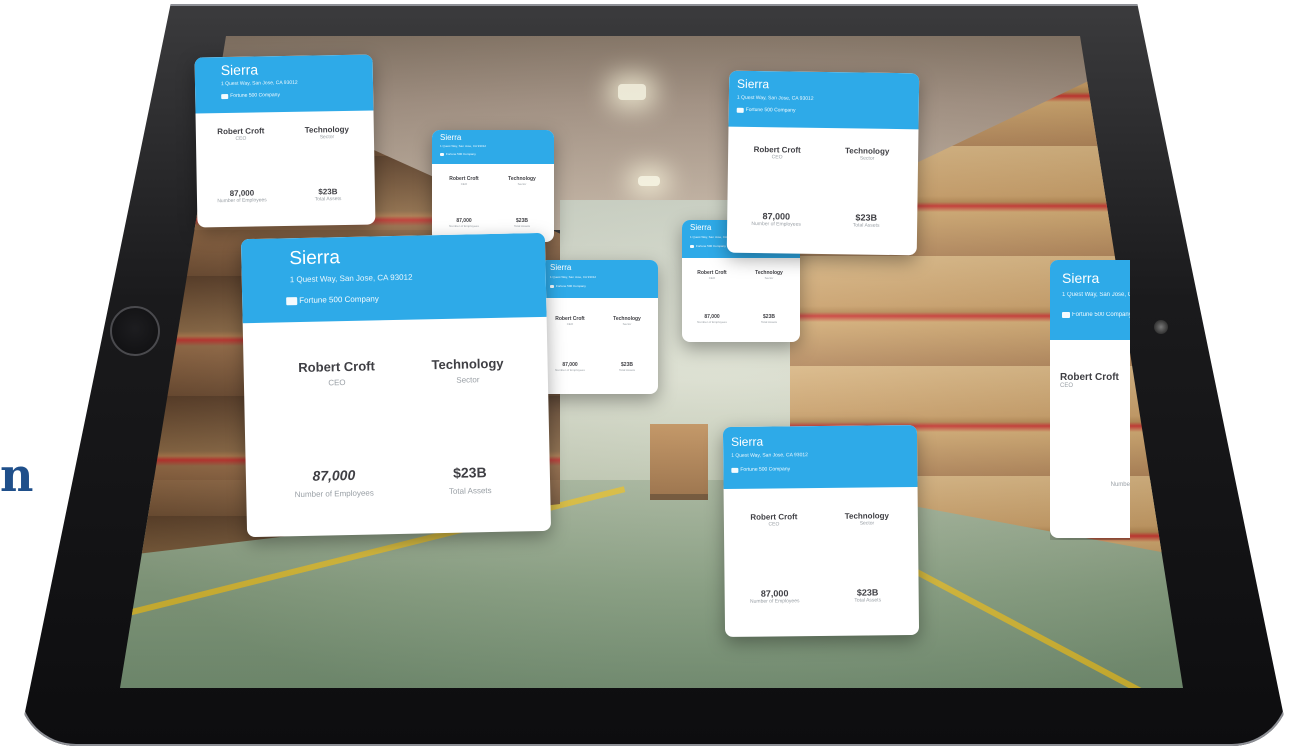  What do you see at coordinates (469, 472) in the screenshot?
I see `assets-value: $23B` at bounding box center [469, 472].